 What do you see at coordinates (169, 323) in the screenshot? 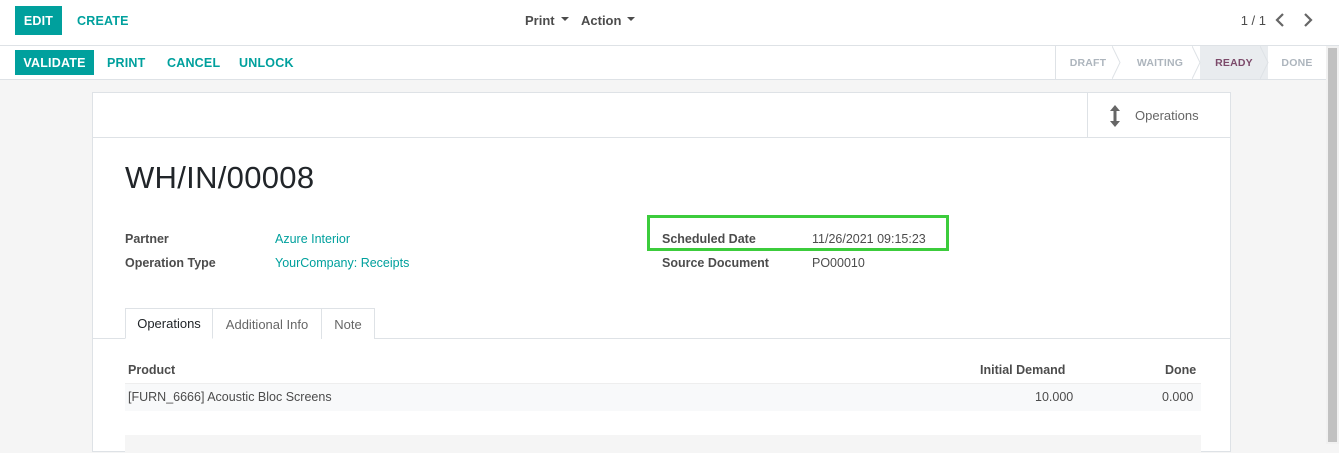
I see `tab-operations: Operations` at bounding box center [169, 323].